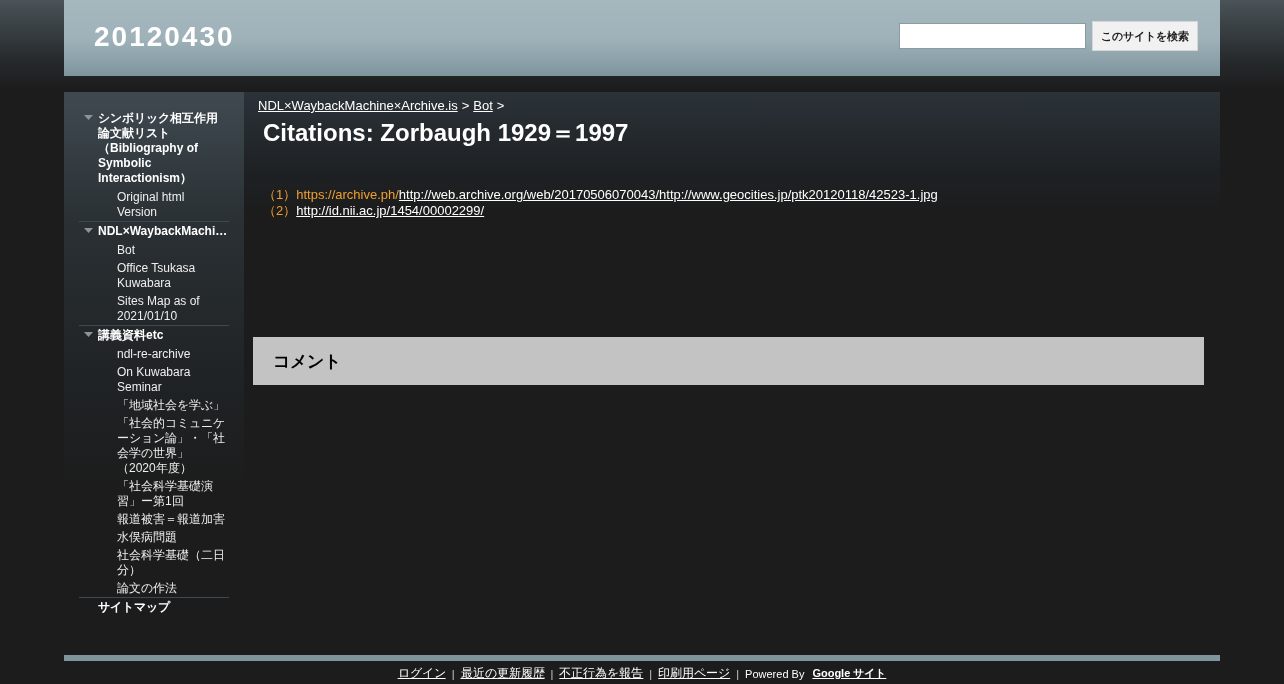 This screenshot has height=684, width=1284. I want to click on archive-prefix-text: https://archive.ph/, so click(347, 195).